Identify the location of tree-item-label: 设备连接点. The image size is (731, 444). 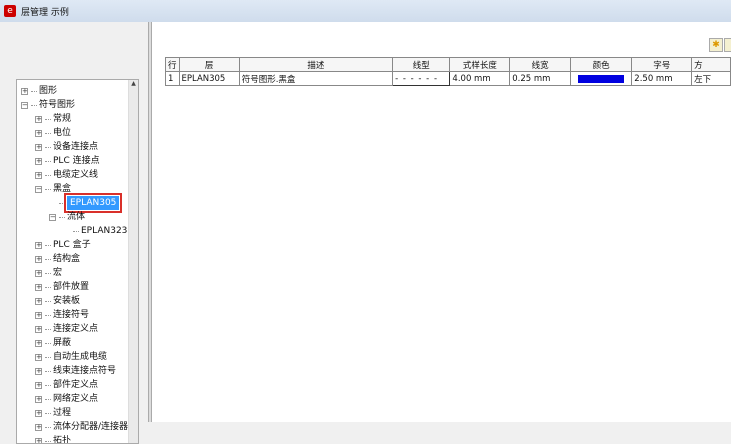
(75, 147).